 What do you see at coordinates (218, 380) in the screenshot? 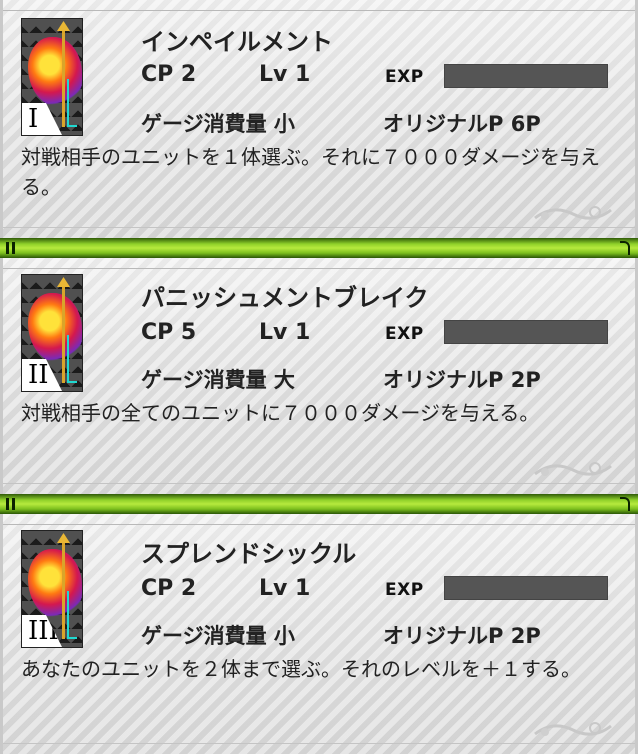
I see `gauge-cost: ゲージ消費量 大` at bounding box center [218, 380].